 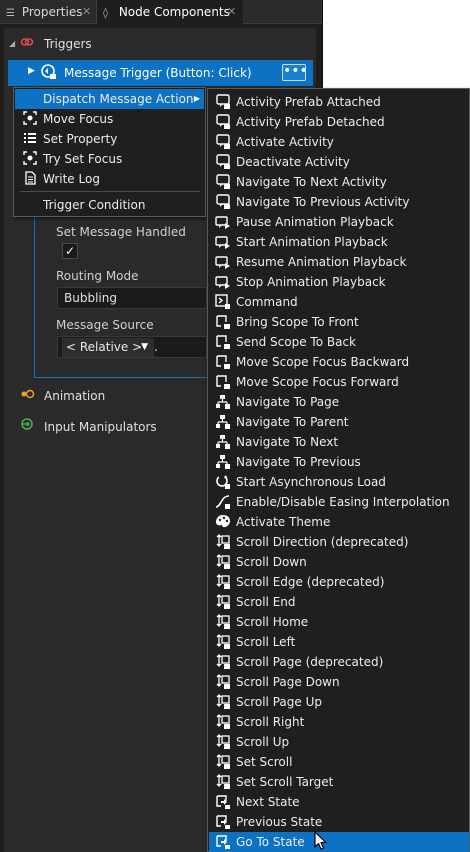 What do you see at coordinates (78, 119) in the screenshot?
I see `menu-item-label: Move Focus` at bounding box center [78, 119].